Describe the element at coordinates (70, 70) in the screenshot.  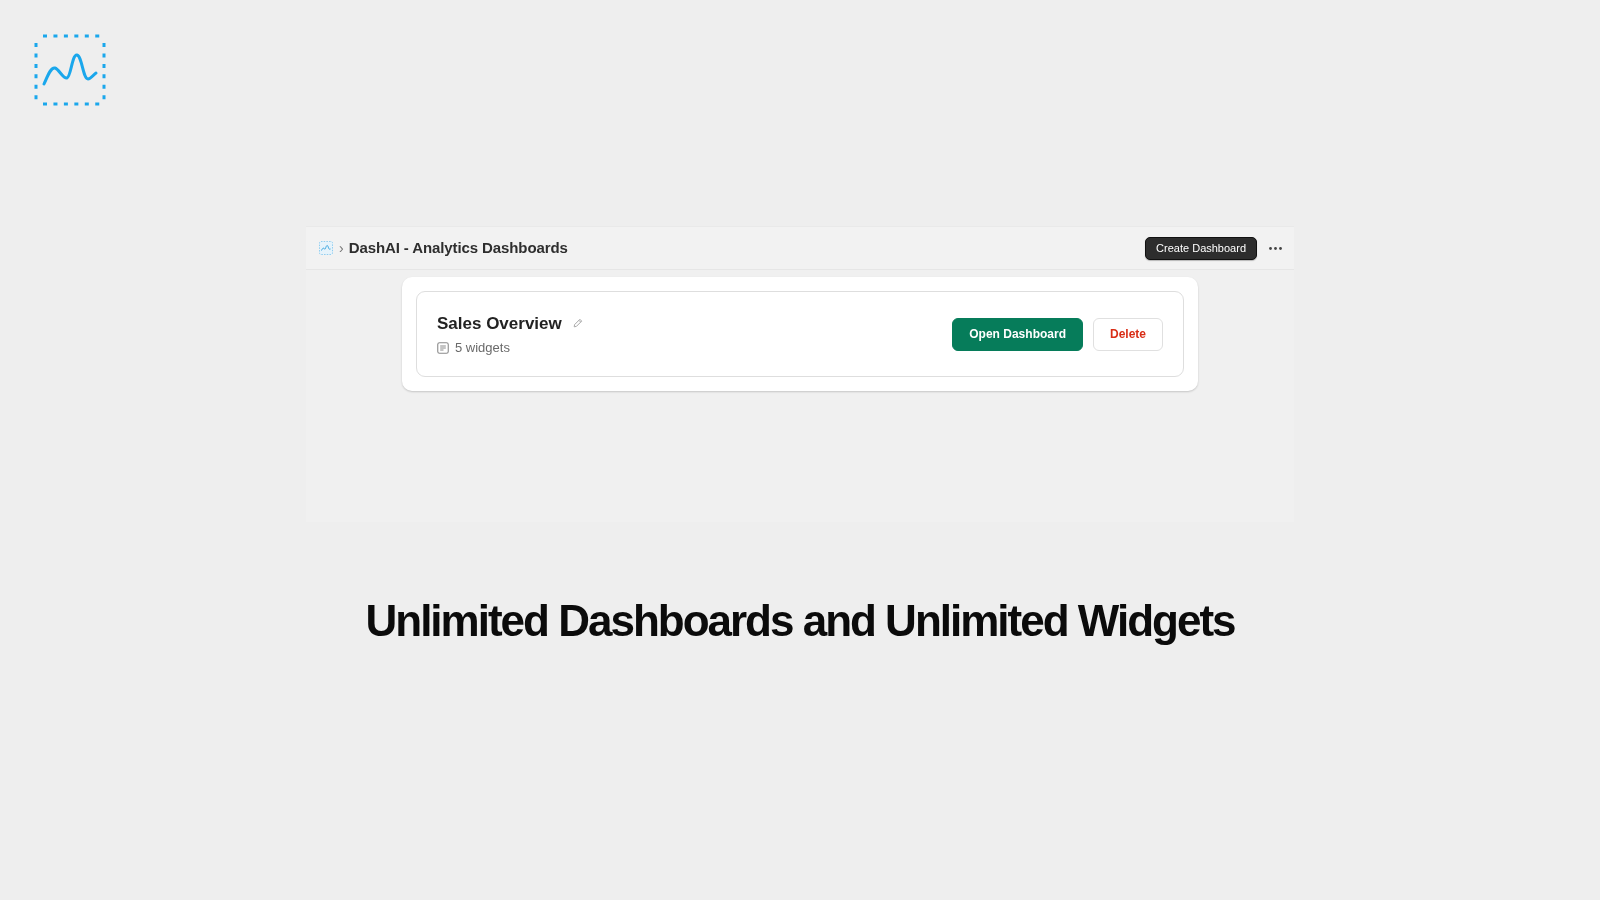
I see `logo-icon` at that location.